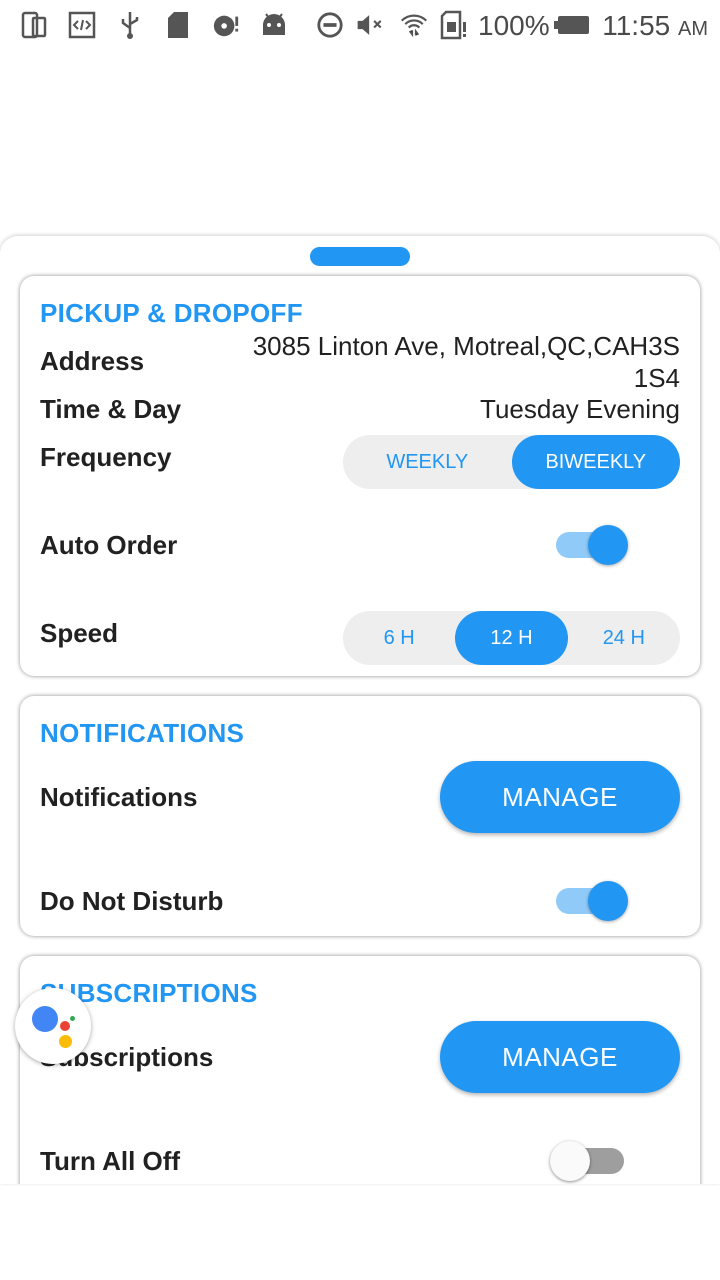  Describe the element at coordinates (178, 25) in the screenshot. I see `sd-card-icon` at that location.